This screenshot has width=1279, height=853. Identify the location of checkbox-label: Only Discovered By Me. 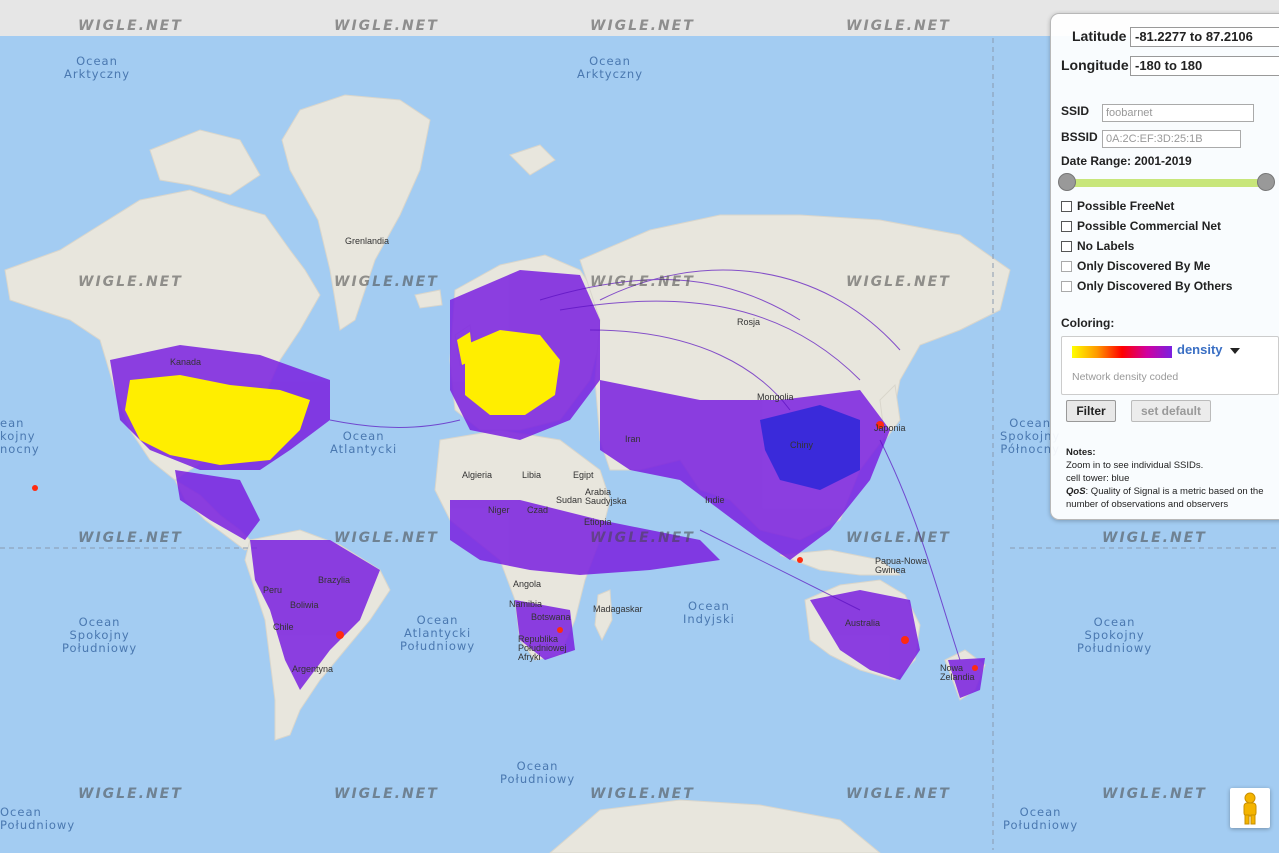
(1144, 266).